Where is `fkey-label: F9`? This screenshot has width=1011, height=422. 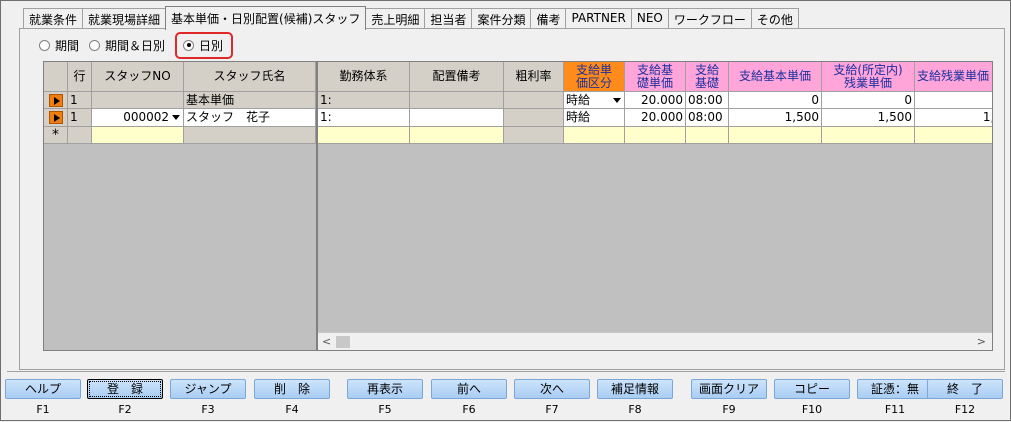 fkey-label: F9 is located at coordinates (729, 409).